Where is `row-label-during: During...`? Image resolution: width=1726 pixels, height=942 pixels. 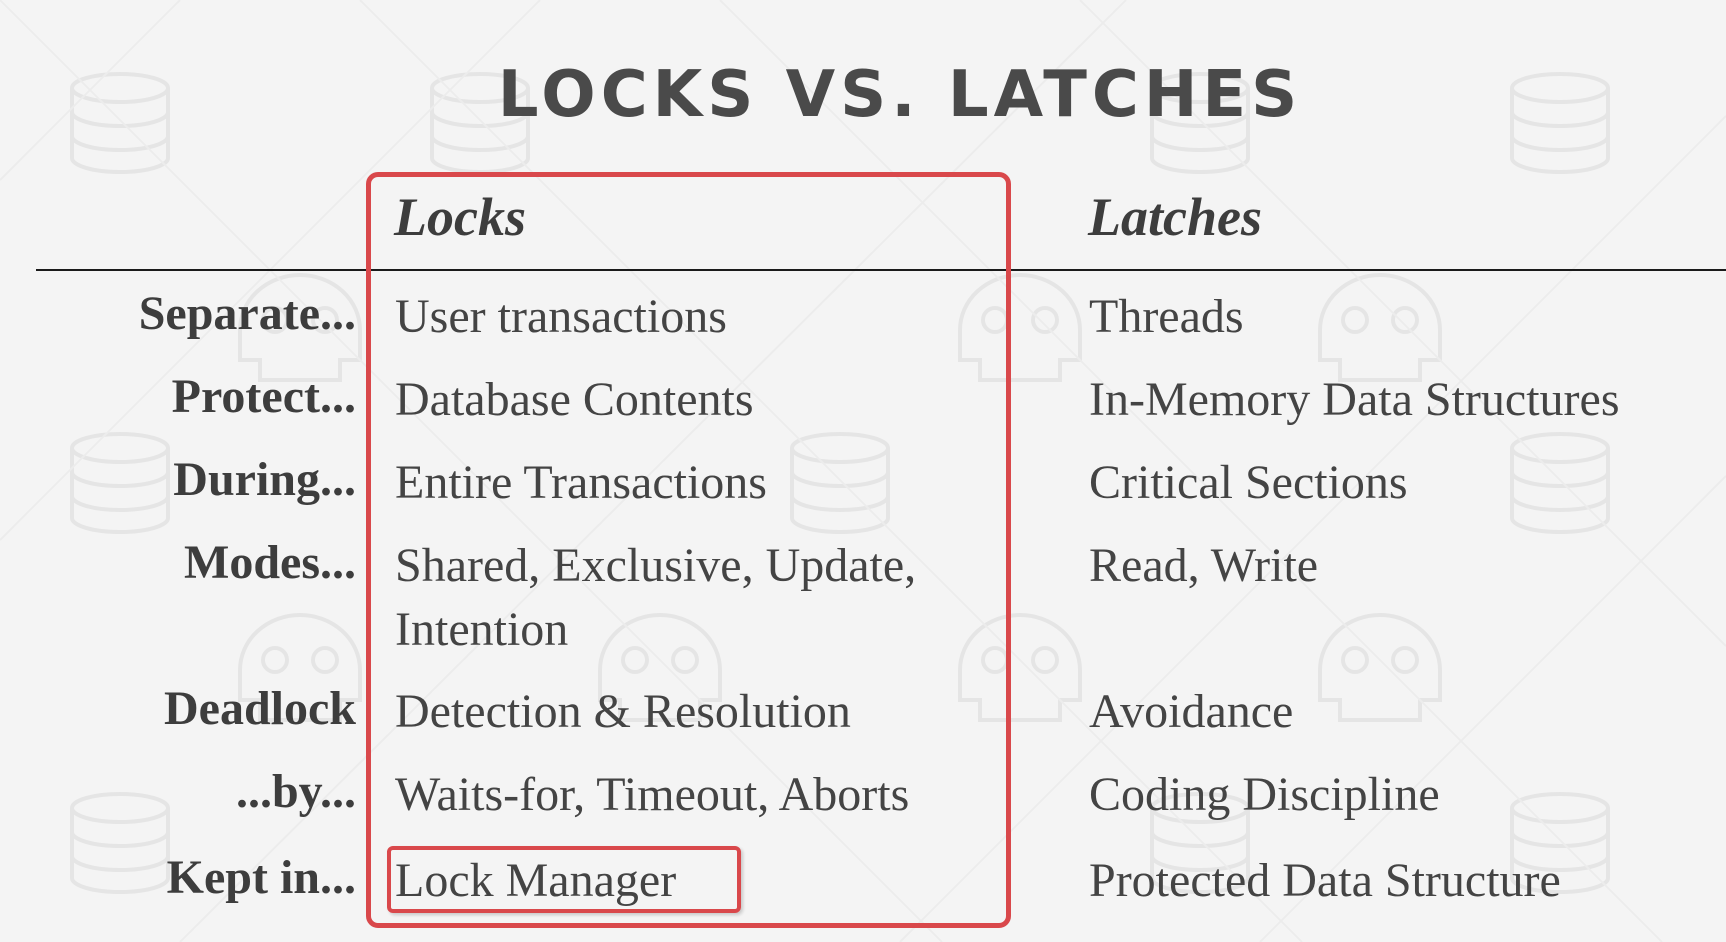 row-label-during: During... is located at coordinates (264, 479).